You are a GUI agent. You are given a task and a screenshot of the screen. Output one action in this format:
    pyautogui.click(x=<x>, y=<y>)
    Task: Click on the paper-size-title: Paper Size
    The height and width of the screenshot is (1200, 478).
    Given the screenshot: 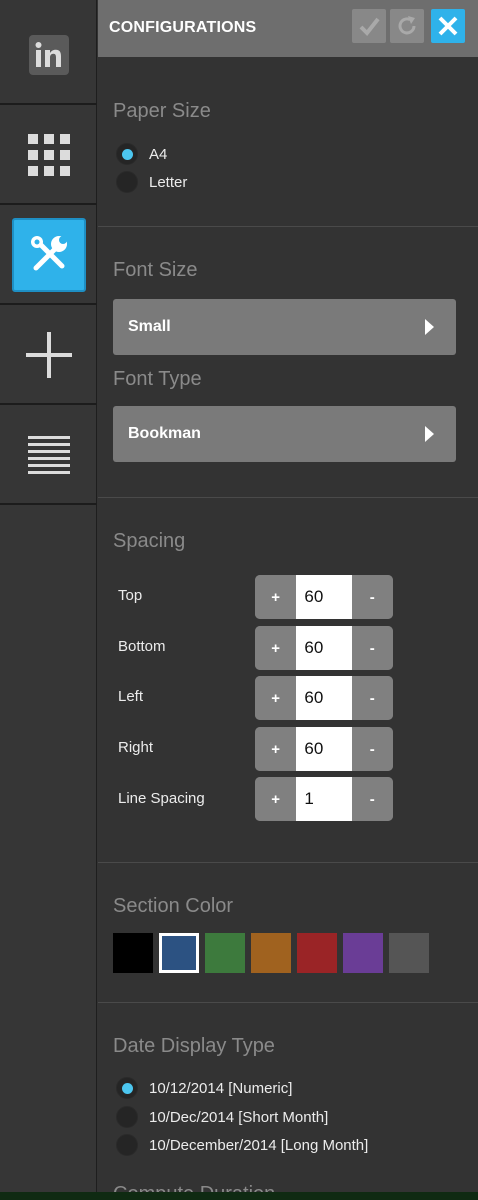 What is the action you would take?
    pyautogui.click(x=162, y=111)
    